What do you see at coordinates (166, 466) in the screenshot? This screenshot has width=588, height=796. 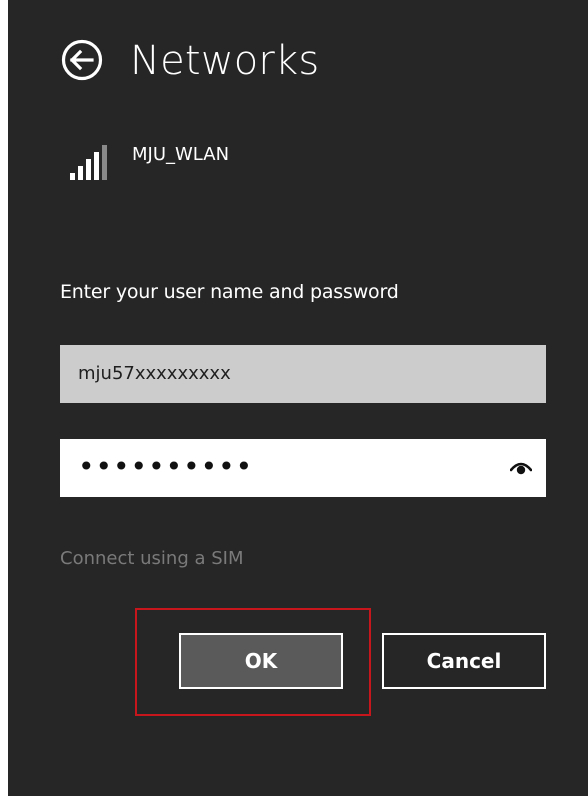 I see `password-masked-value: ••••••••••` at bounding box center [166, 466].